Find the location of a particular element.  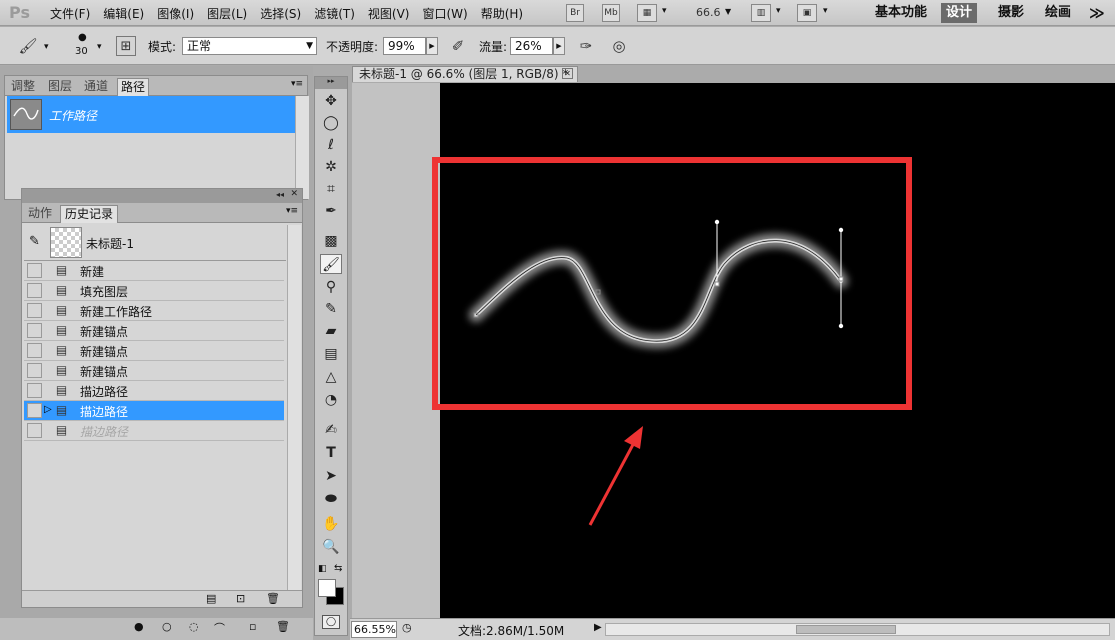

history-panel-header: ◂◂ ✕ is located at coordinates (162, 196).